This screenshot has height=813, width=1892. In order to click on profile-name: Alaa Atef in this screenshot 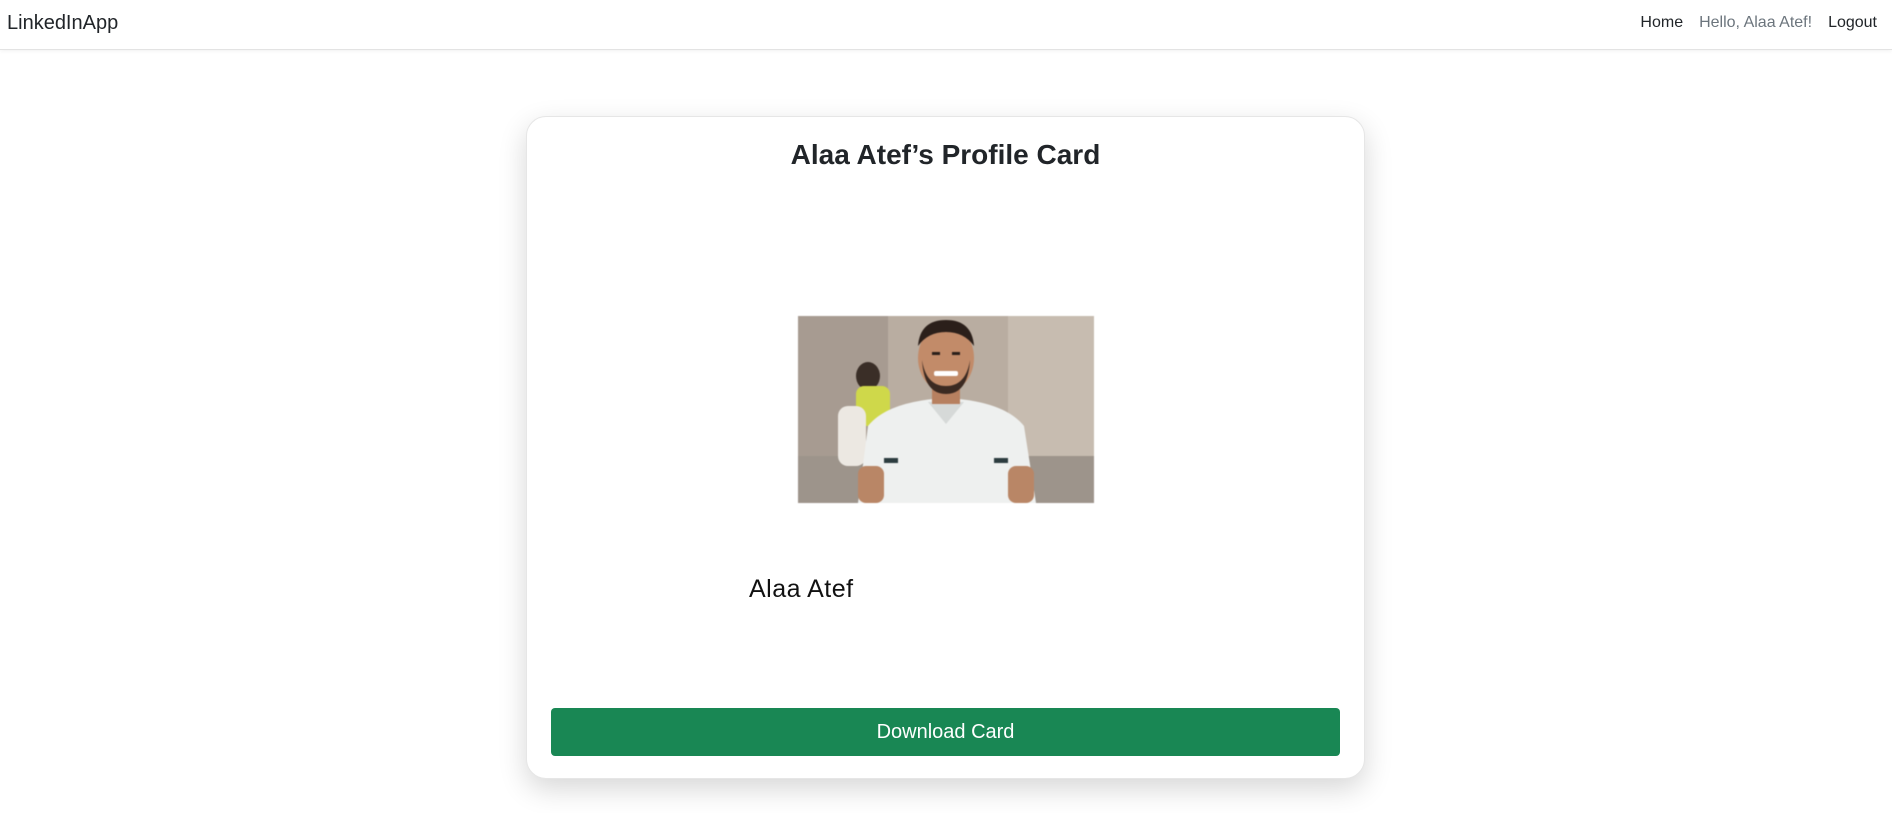, I will do `click(801, 589)`.